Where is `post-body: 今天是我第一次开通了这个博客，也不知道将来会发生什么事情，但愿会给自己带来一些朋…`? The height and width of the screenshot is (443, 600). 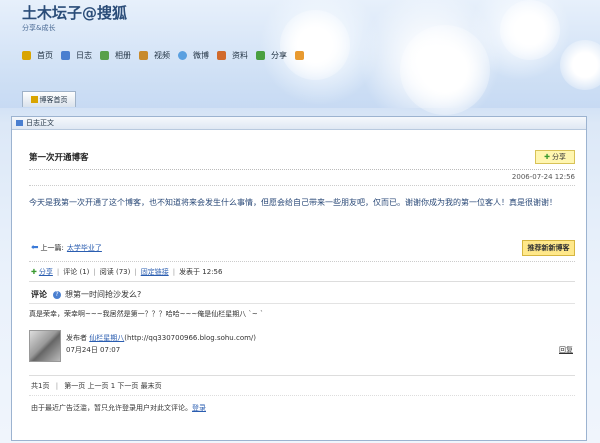
post-body: 今天是我第一次开通了这个博客，也不知道将来会发生什么事情，但愿会给自己带来一些朋… is located at coordinates (293, 202).